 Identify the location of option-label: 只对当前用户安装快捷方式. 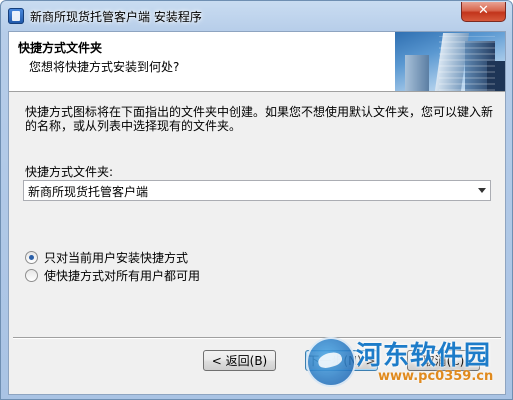
(116, 257).